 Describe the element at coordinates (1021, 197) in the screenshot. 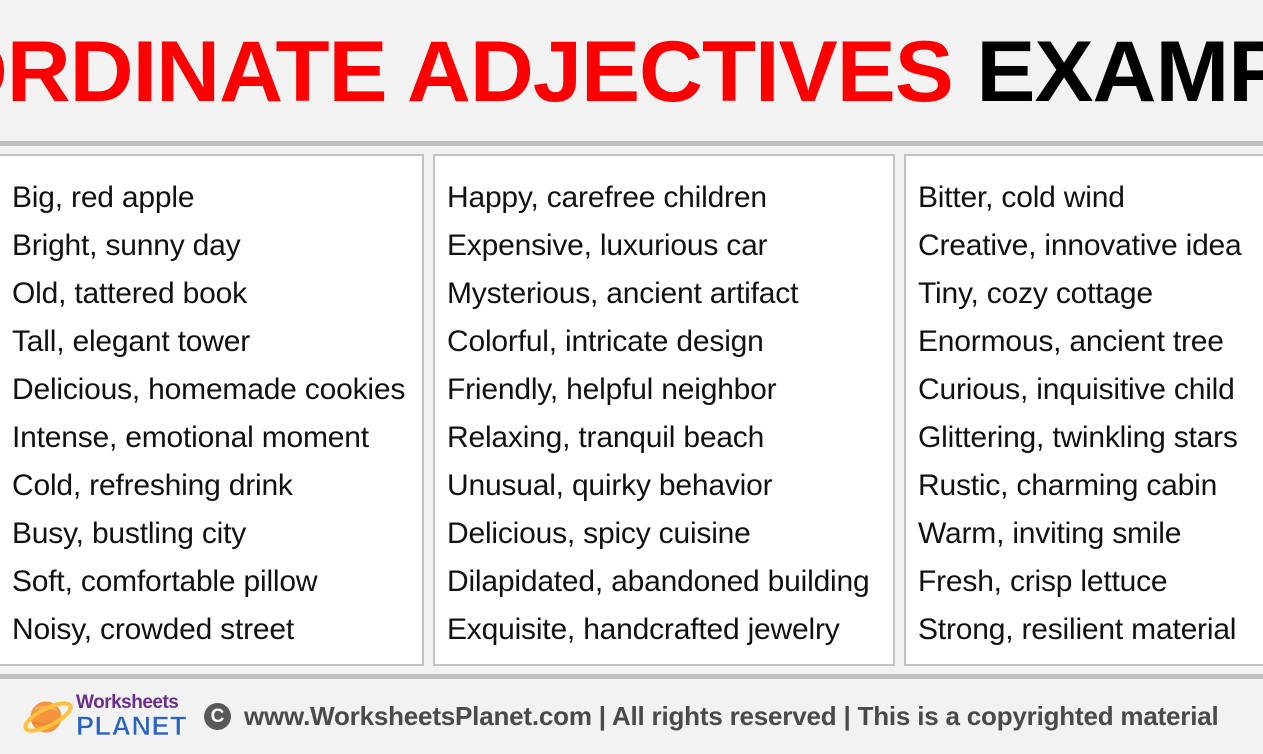

I see `list-item: Bitter, cold wind` at that location.